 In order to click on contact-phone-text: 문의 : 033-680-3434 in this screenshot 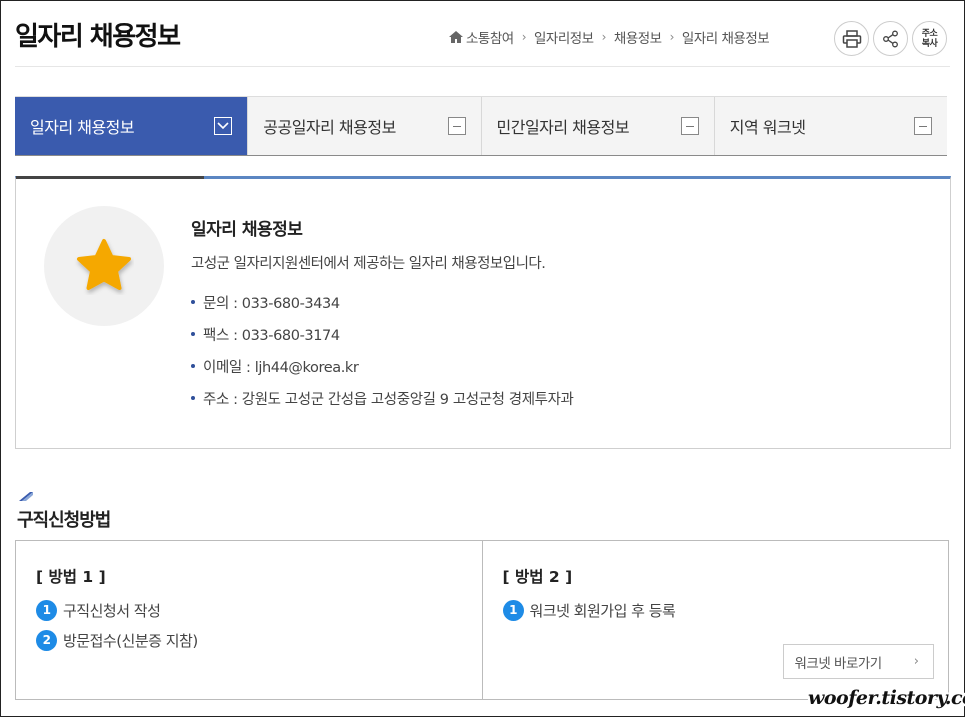, I will do `click(271, 303)`.